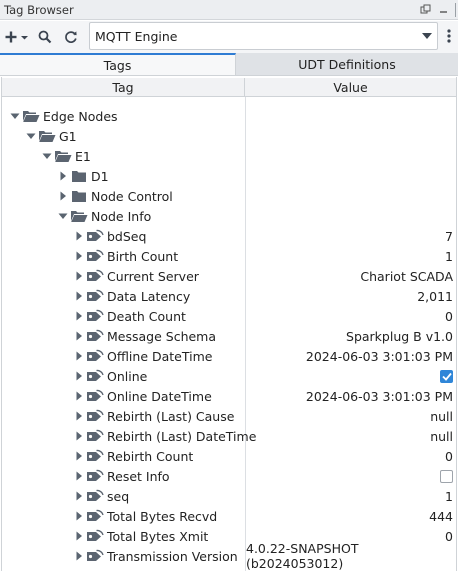 This screenshot has width=458, height=571. What do you see at coordinates (449, 456) in the screenshot?
I see `tree-row-value: 0` at bounding box center [449, 456].